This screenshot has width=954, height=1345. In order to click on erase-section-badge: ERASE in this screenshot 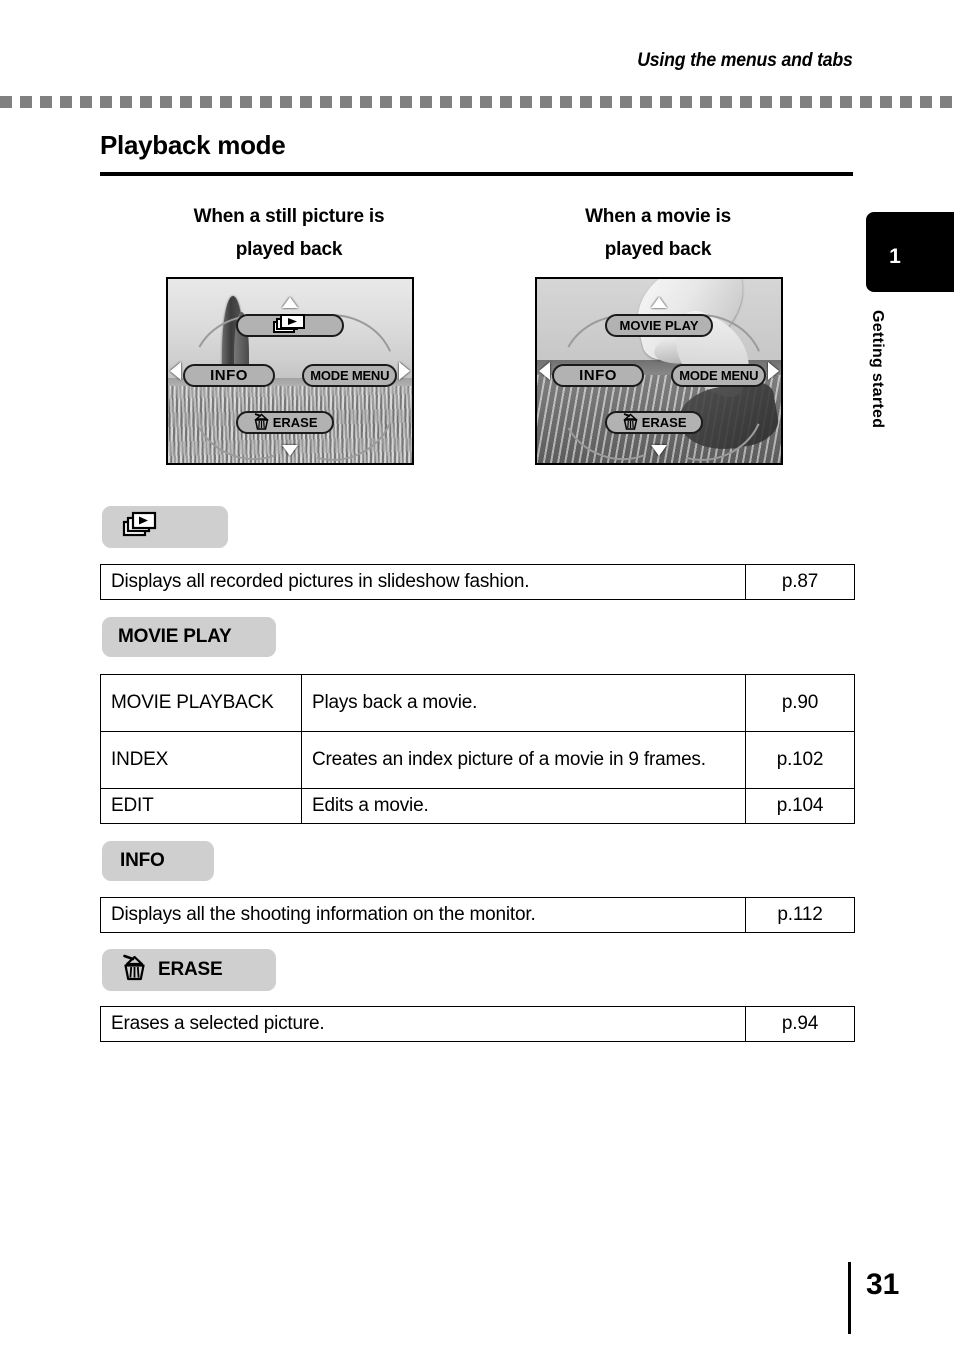, I will do `click(189, 970)`.